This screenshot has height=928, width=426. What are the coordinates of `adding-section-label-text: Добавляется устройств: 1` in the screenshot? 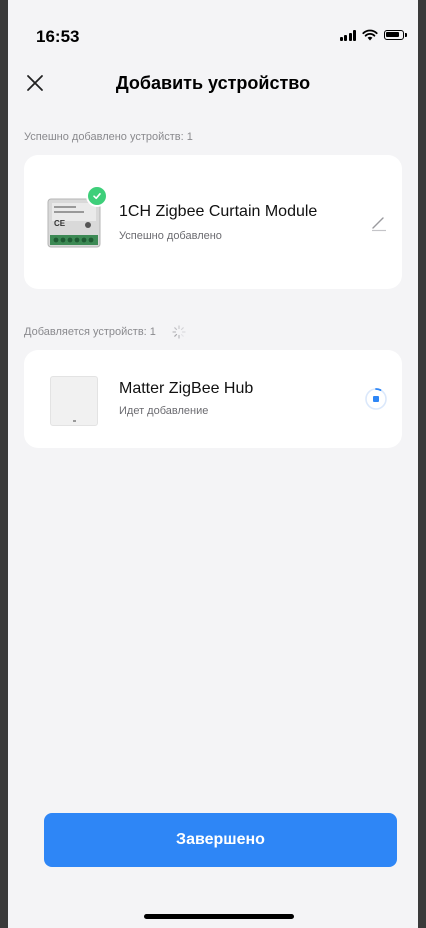 It's located at (90, 332).